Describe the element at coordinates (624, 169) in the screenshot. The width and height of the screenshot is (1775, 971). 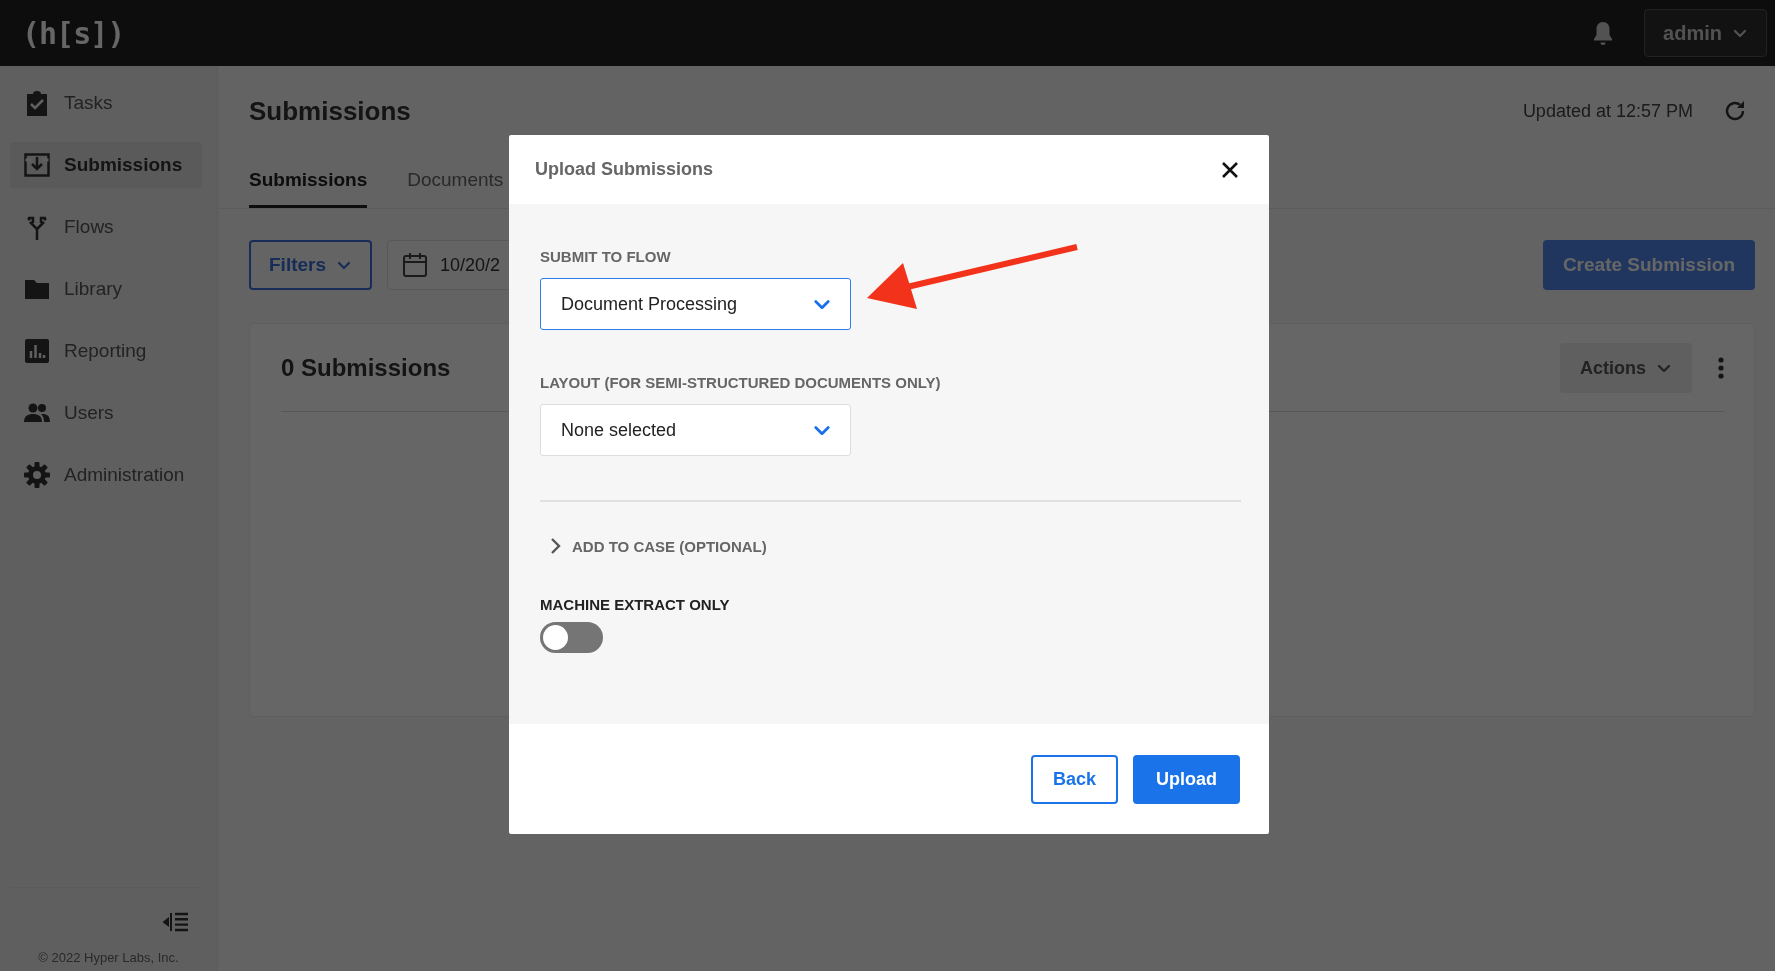
I see `dialog-title: Upload Submissions` at that location.